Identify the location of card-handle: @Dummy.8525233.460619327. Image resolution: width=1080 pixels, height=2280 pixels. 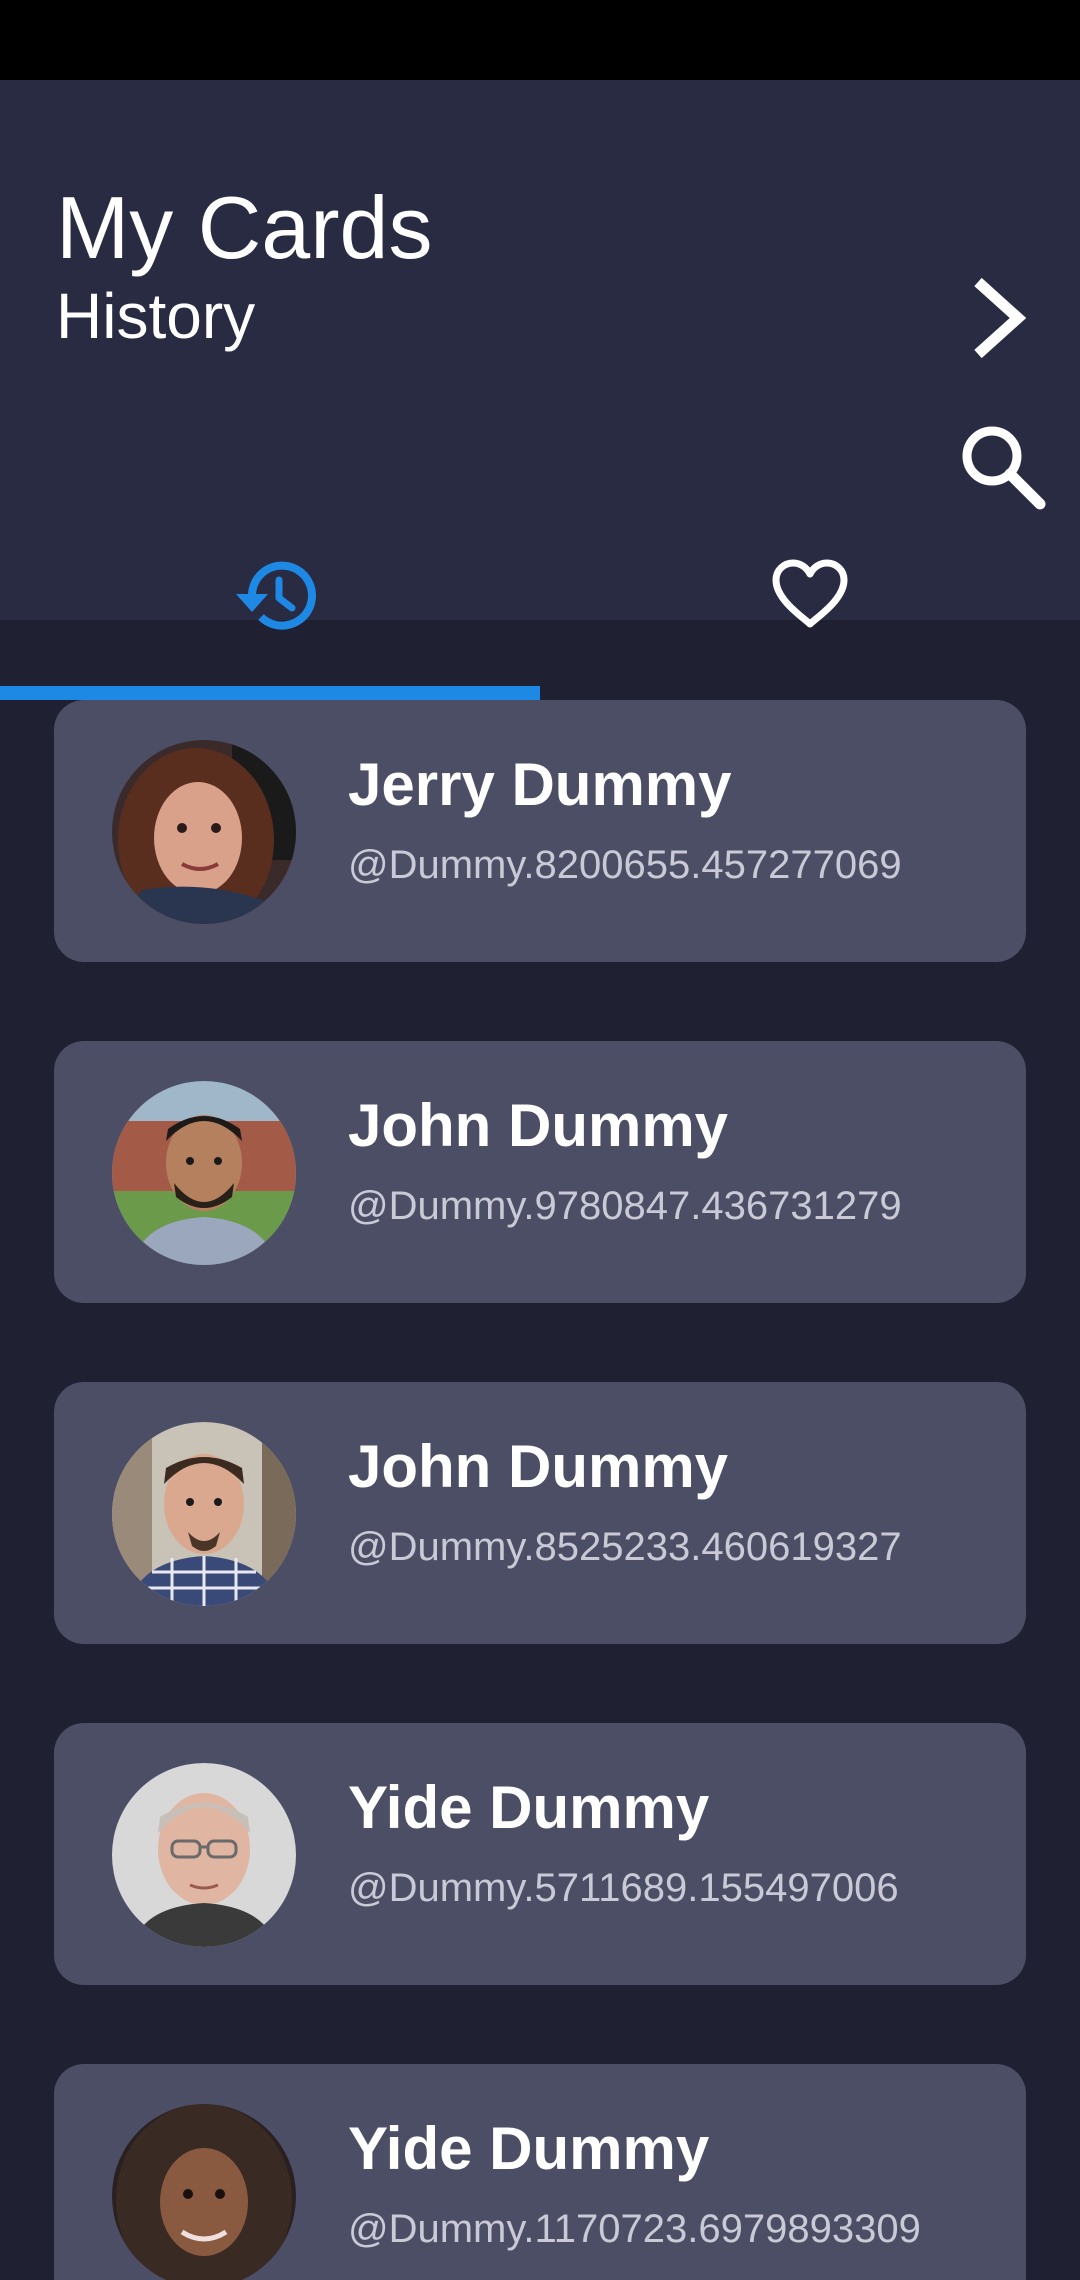
(625, 1547).